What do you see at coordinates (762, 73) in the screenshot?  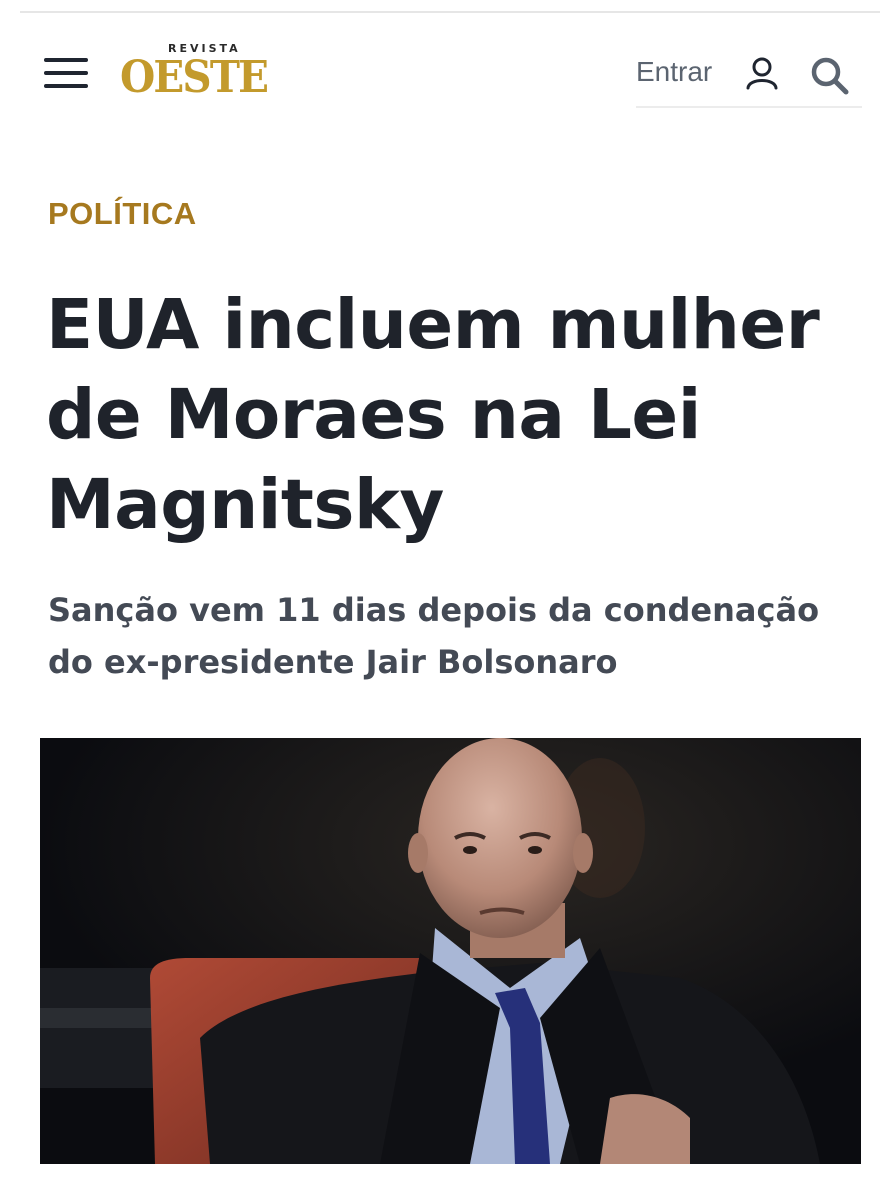 I see `user-icon` at bounding box center [762, 73].